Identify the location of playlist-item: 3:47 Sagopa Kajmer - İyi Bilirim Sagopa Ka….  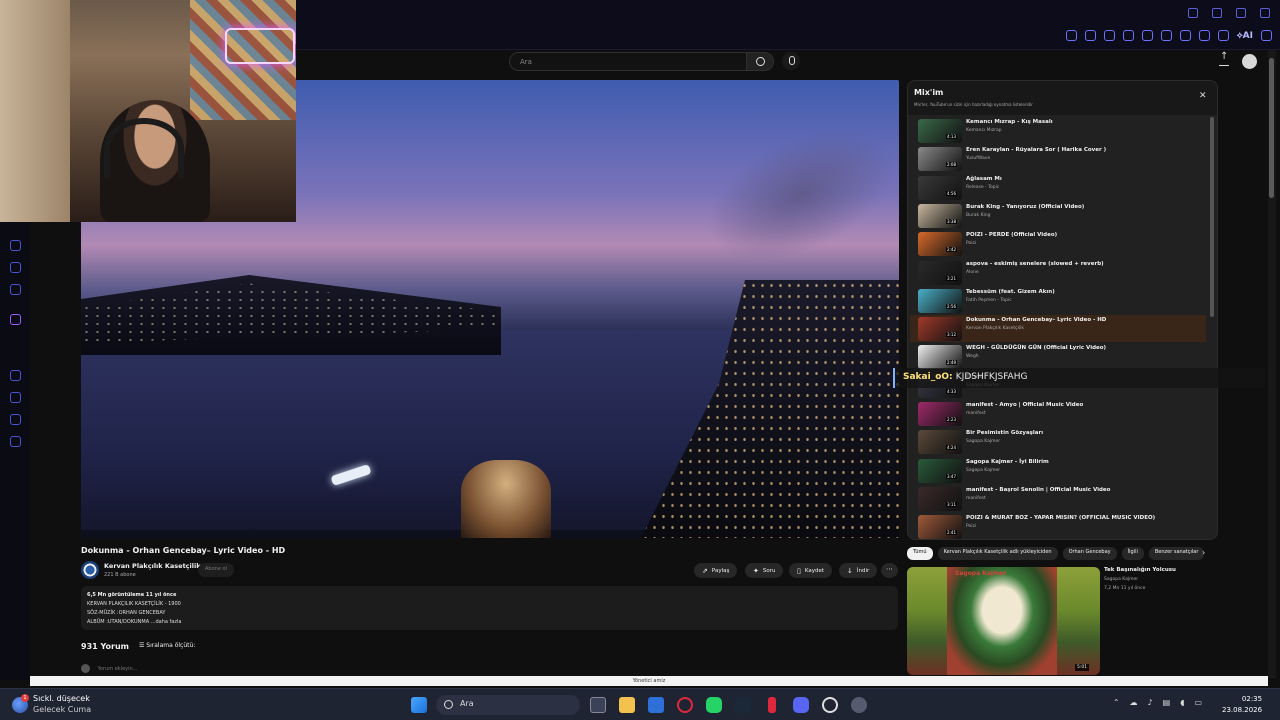
(1058, 470).